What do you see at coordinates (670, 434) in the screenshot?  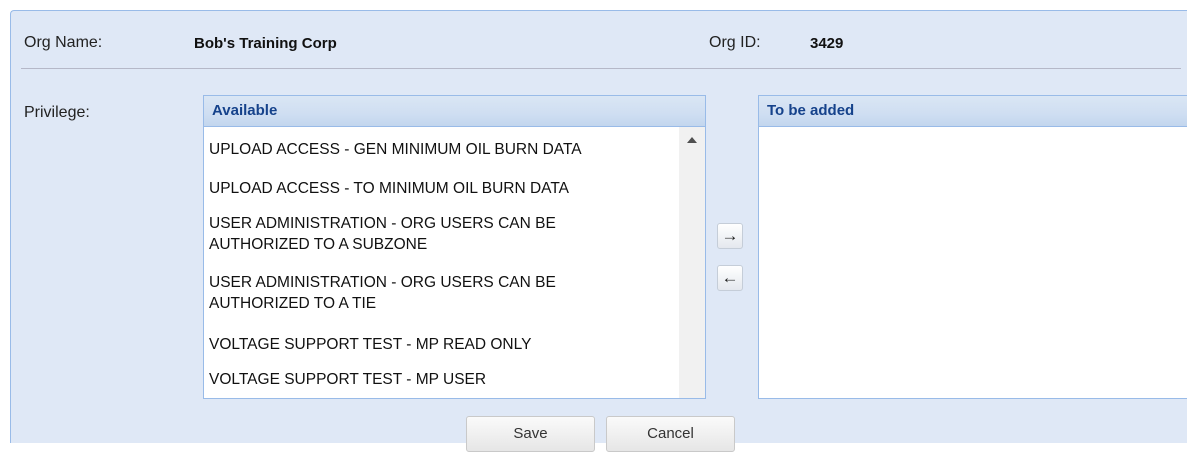 I see `cancel-button: Cancel` at bounding box center [670, 434].